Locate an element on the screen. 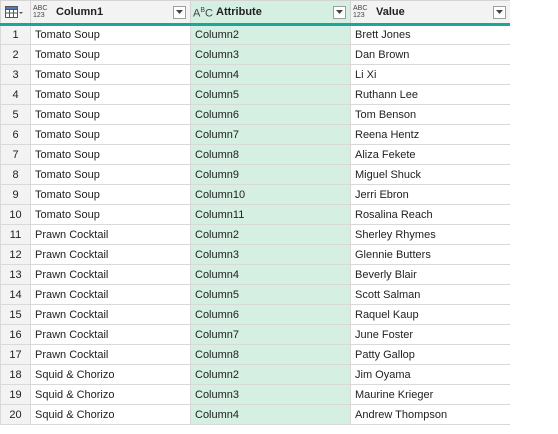 The image size is (558, 434). cell-value: Maurine Krieger is located at coordinates (430, 394).